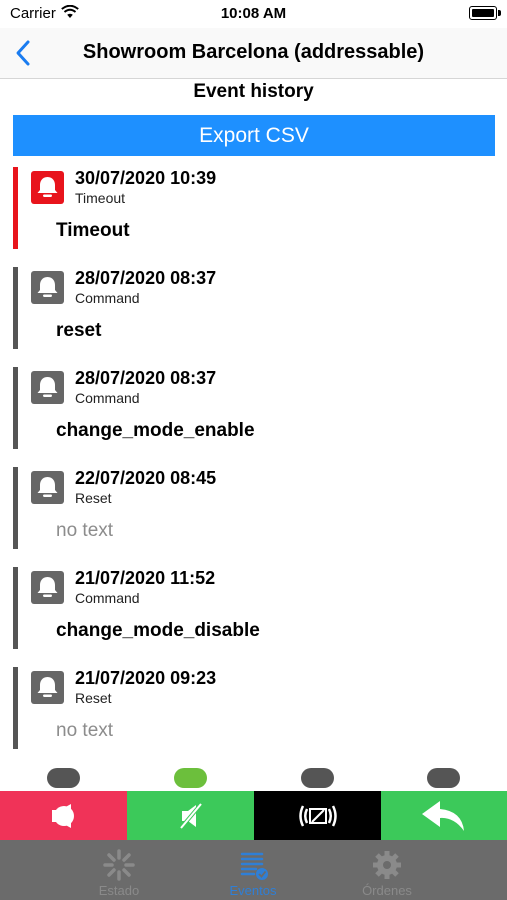 The width and height of the screenshot is (507, 900). What do you see at coordinates (254, 135) in the screenshot?
I see `export-csv-button: Export CSV` at bounding box center [254, 135].